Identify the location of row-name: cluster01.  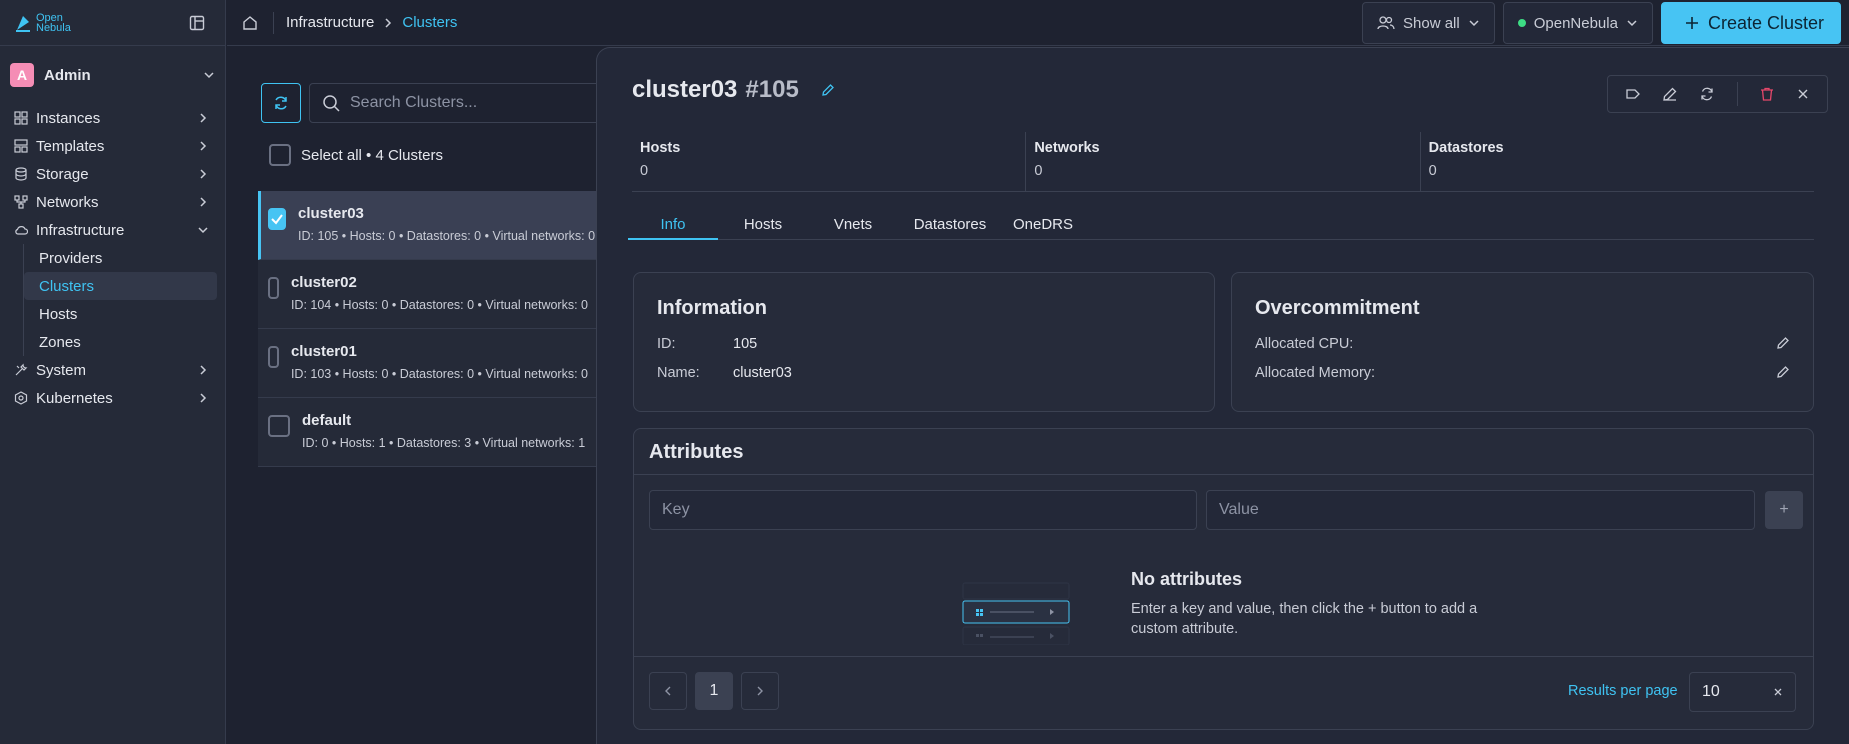
(323, 351).